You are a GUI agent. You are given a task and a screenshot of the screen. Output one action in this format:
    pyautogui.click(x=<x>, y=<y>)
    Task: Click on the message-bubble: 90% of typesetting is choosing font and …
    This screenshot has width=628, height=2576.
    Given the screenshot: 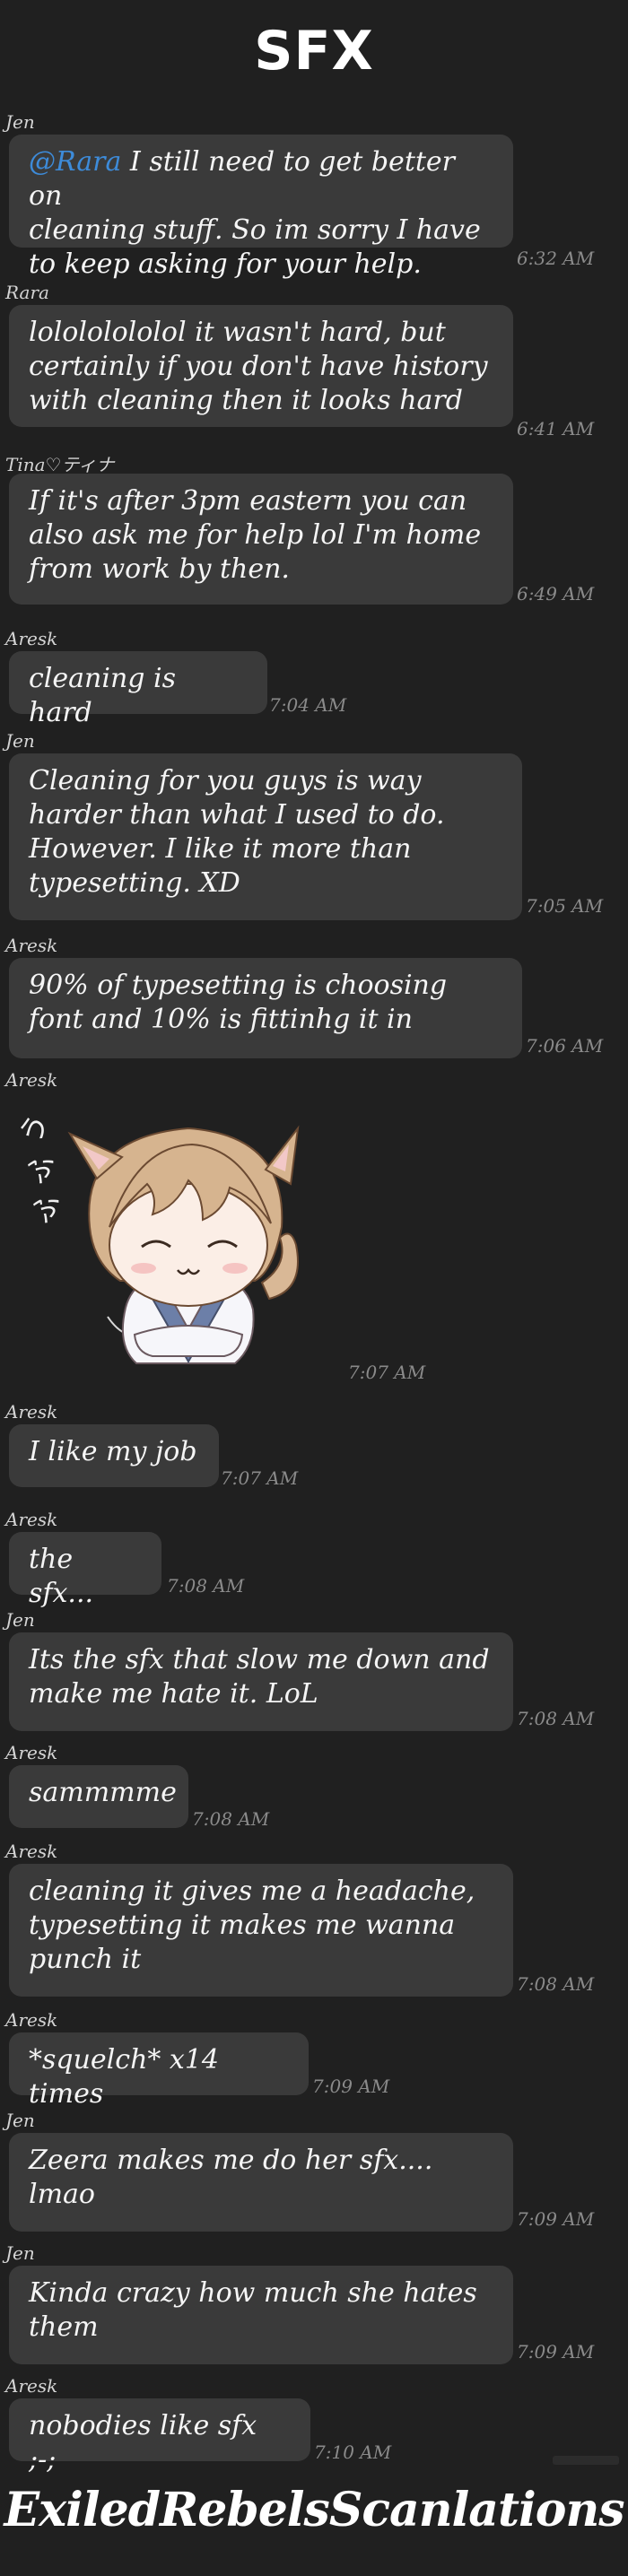 What is the action you would take?
    pyautogui.click(x=265, y=1008)
    